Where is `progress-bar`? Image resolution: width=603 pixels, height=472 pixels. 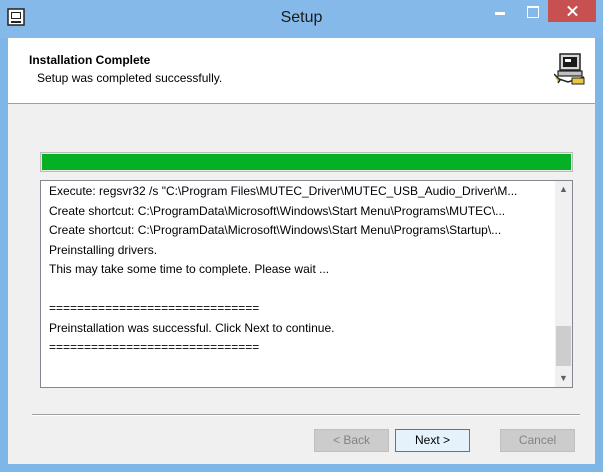 progress-bar is located at coordinates (306, 162).